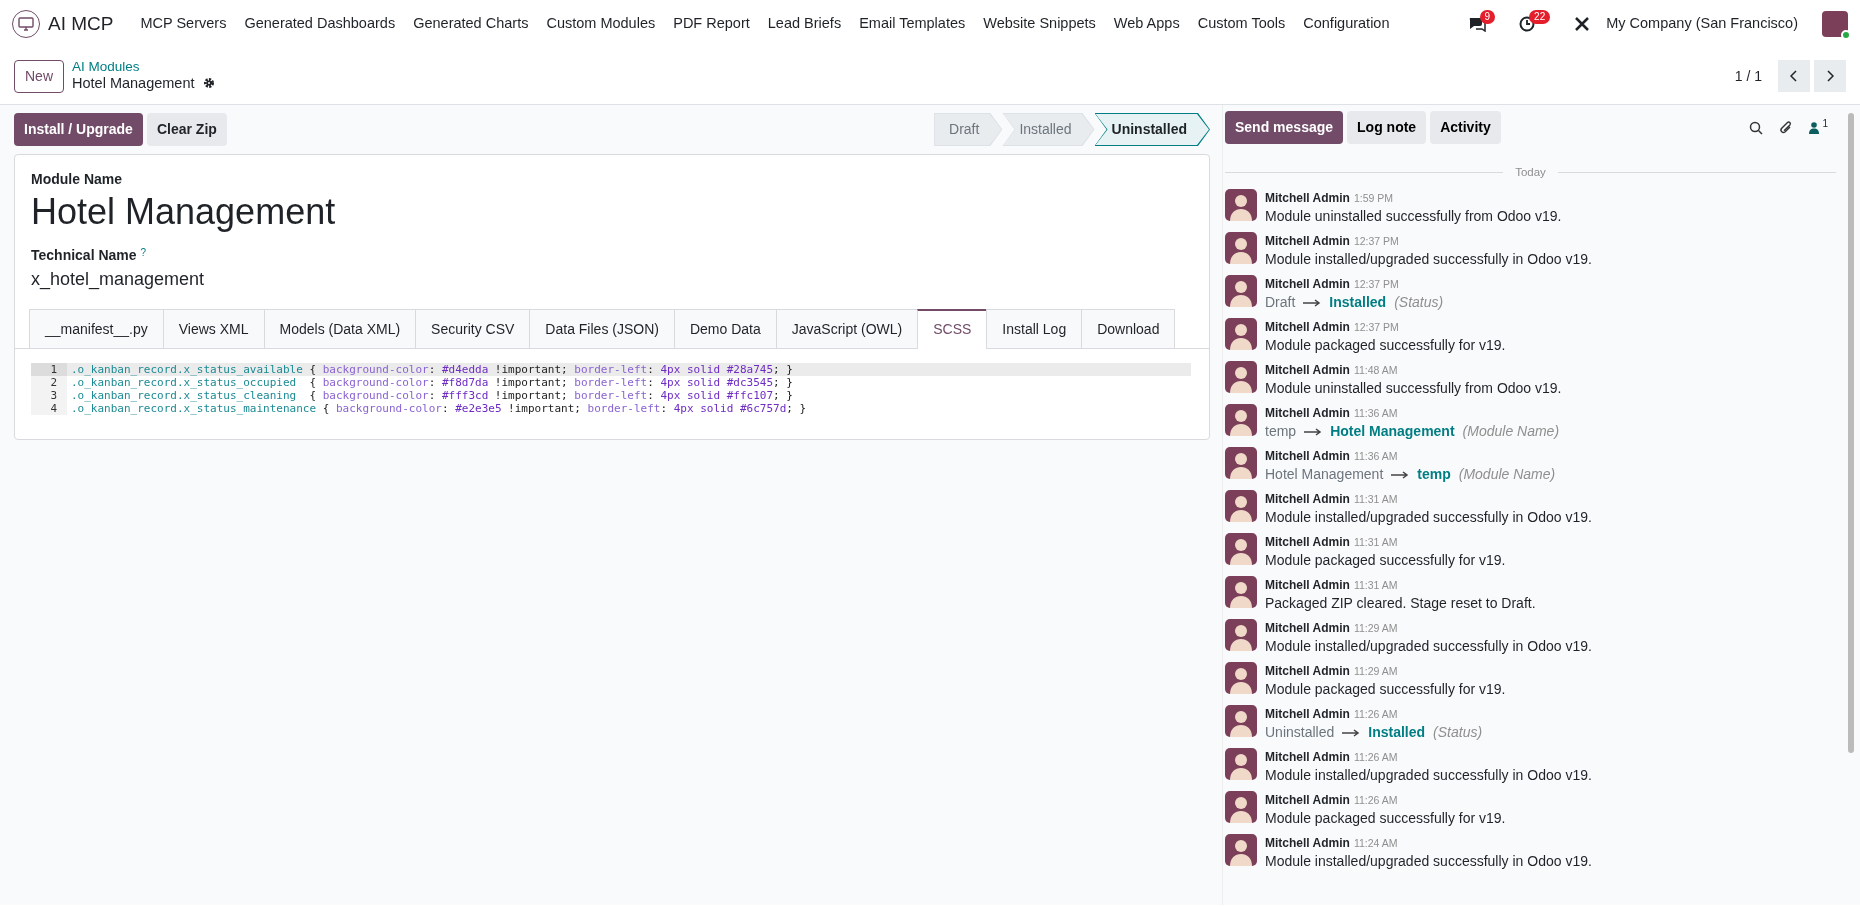  What do you see at coordinates (340, 329) in the screenshot?
I see `code-tab: Models (Data XML)` at bounding box center [340, 329].